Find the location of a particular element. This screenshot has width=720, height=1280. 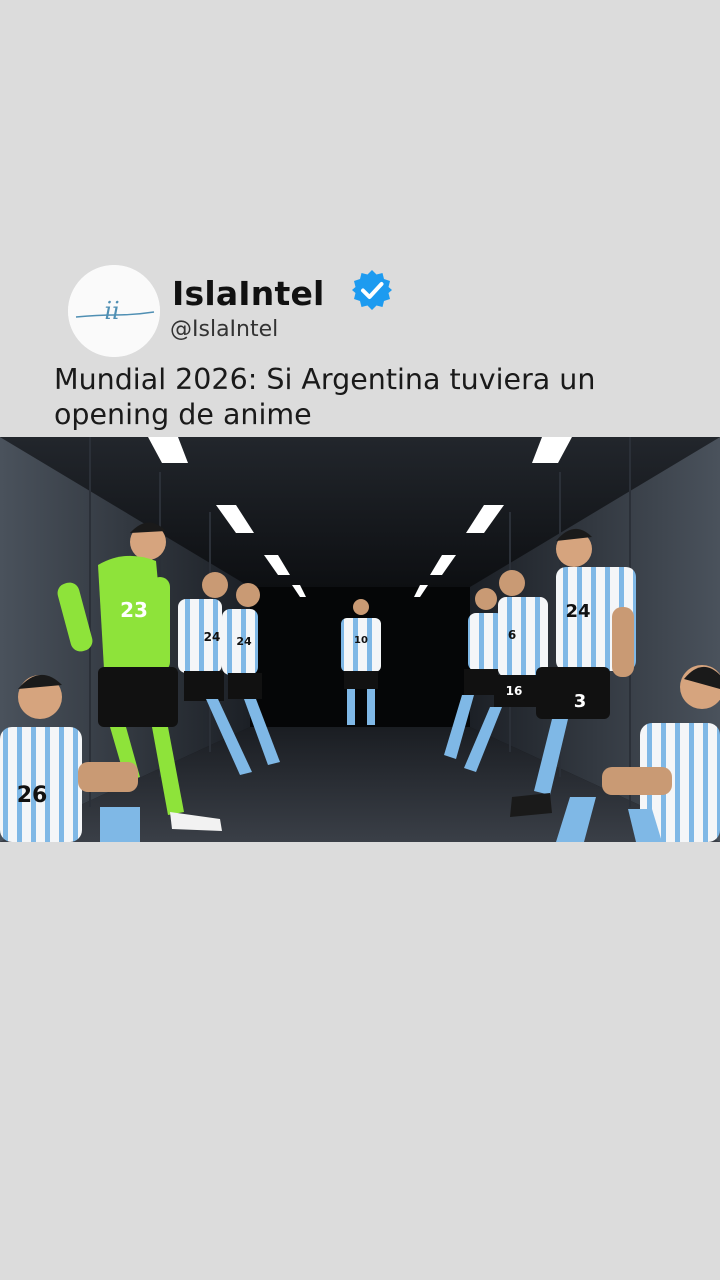

logo-text: ii is located at coordinates (111, 311).